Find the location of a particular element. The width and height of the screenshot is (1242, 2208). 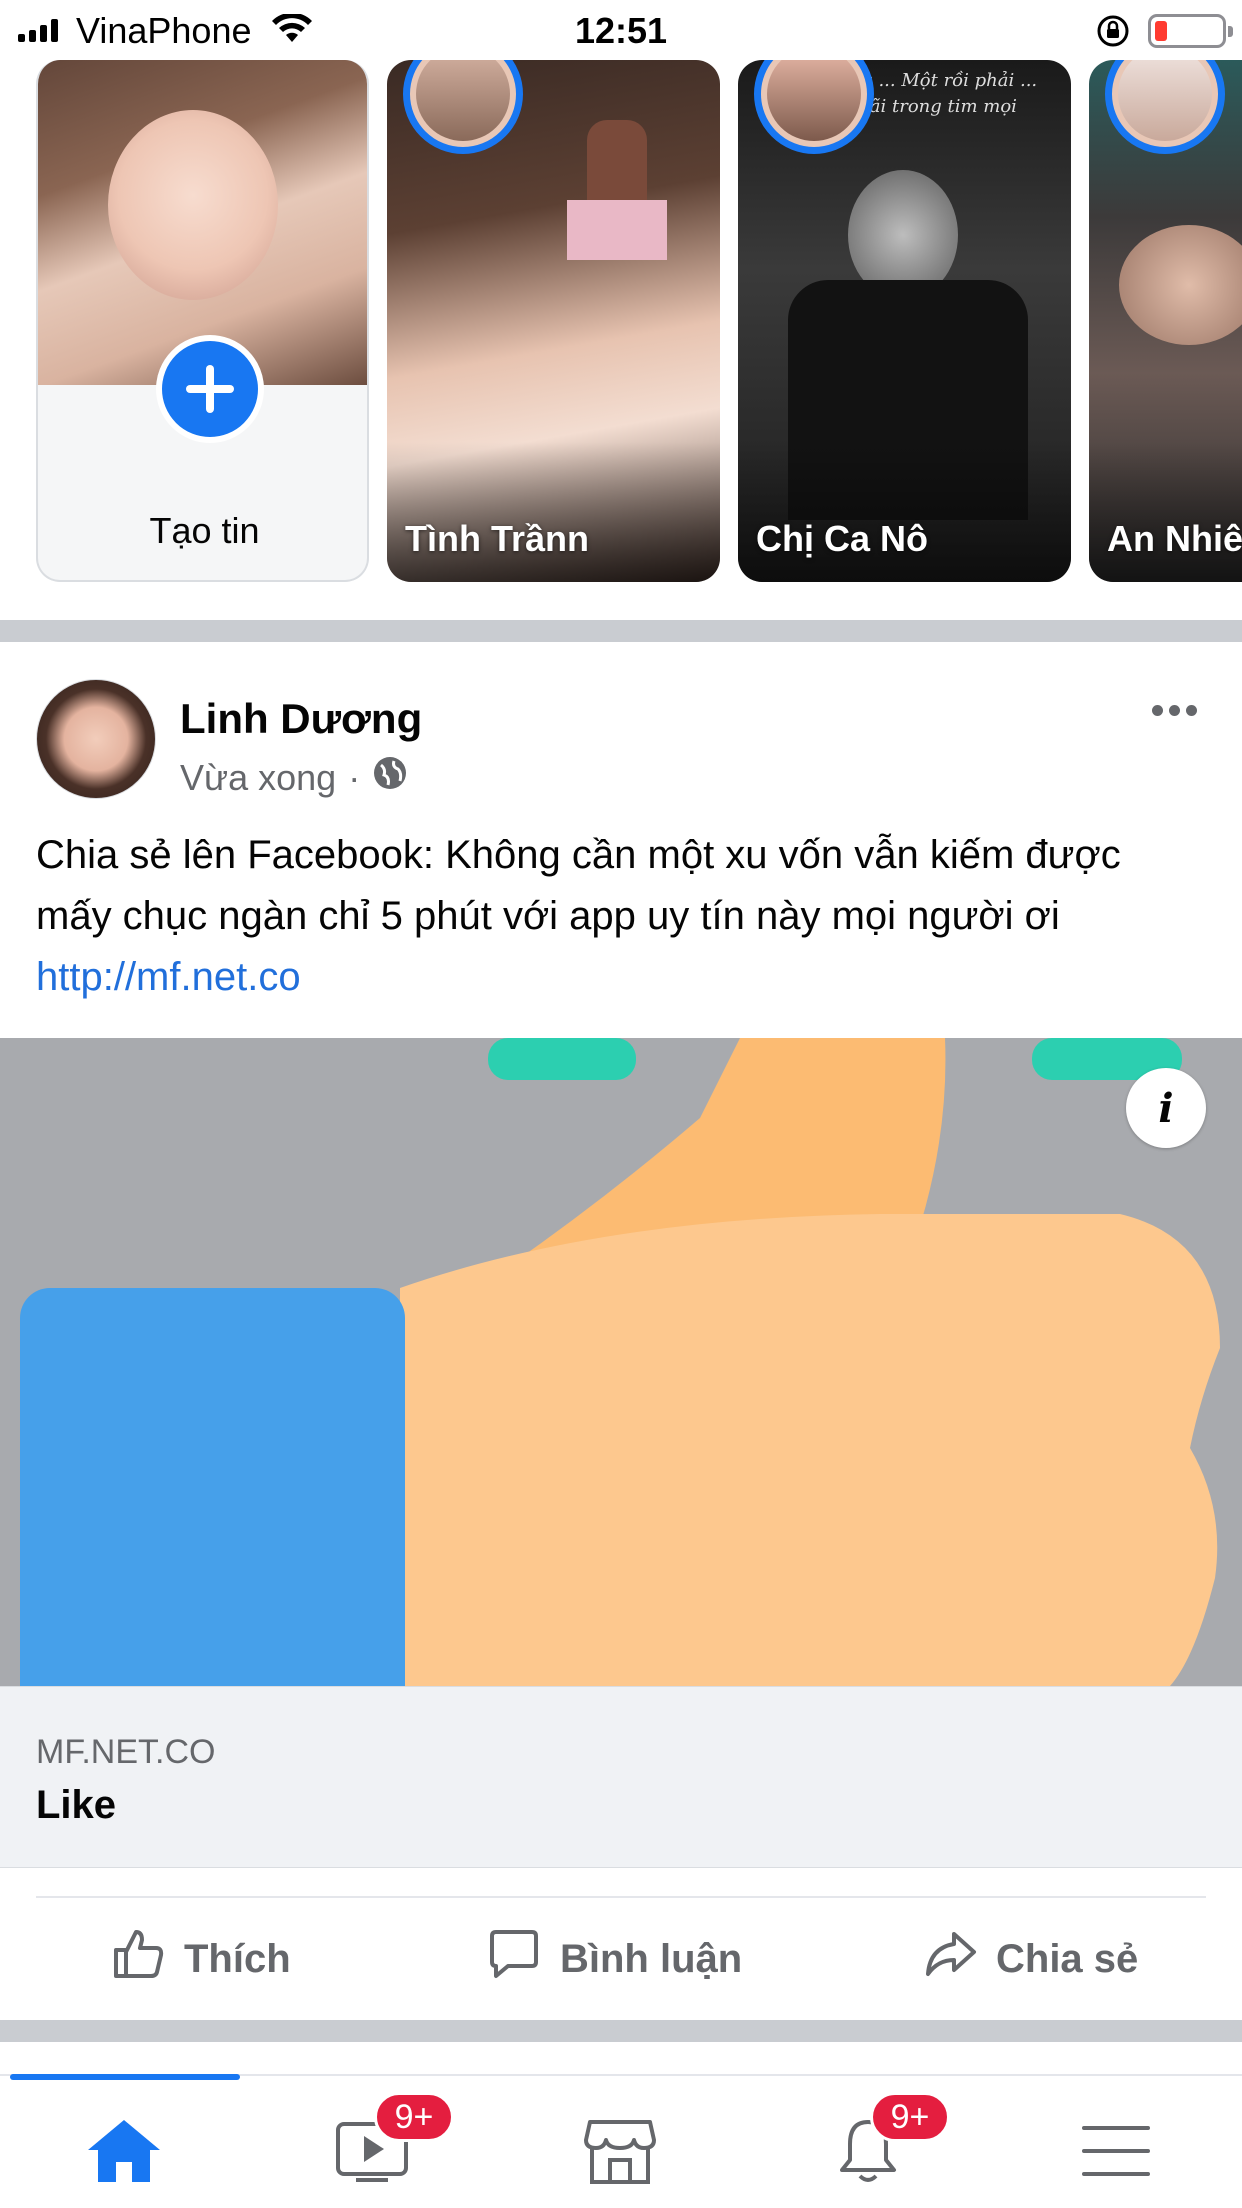

bottom-nav: 9+ 9+ is located at coordinates (621, 2141).